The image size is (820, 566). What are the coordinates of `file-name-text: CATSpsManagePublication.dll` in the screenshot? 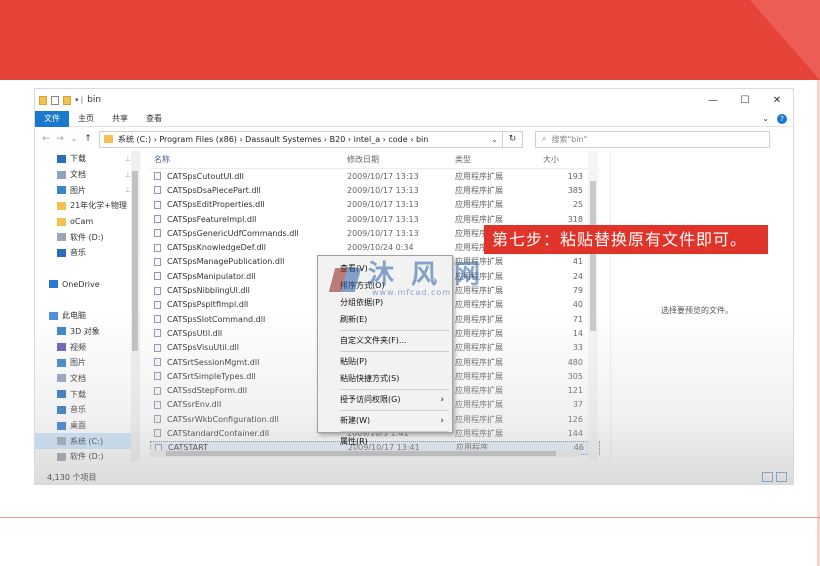 It's located at (226, 262).